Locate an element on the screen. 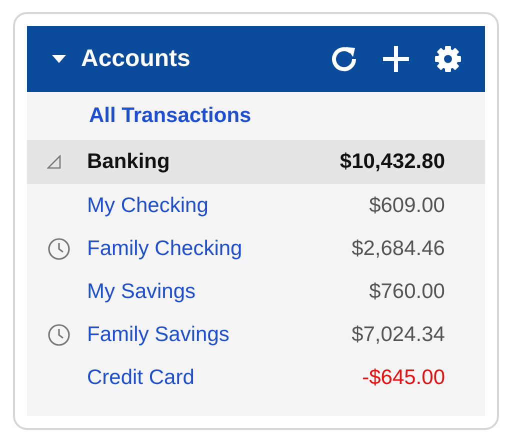  refresh-icon is located at coordinates (344, 59).